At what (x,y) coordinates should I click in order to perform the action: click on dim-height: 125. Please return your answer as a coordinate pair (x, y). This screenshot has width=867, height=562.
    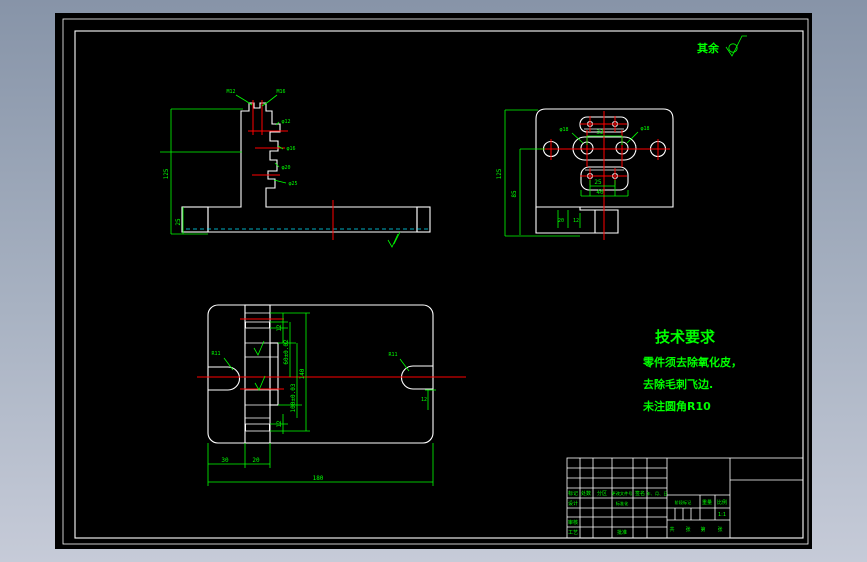
    Looking at the image, I should click on (166, 173).